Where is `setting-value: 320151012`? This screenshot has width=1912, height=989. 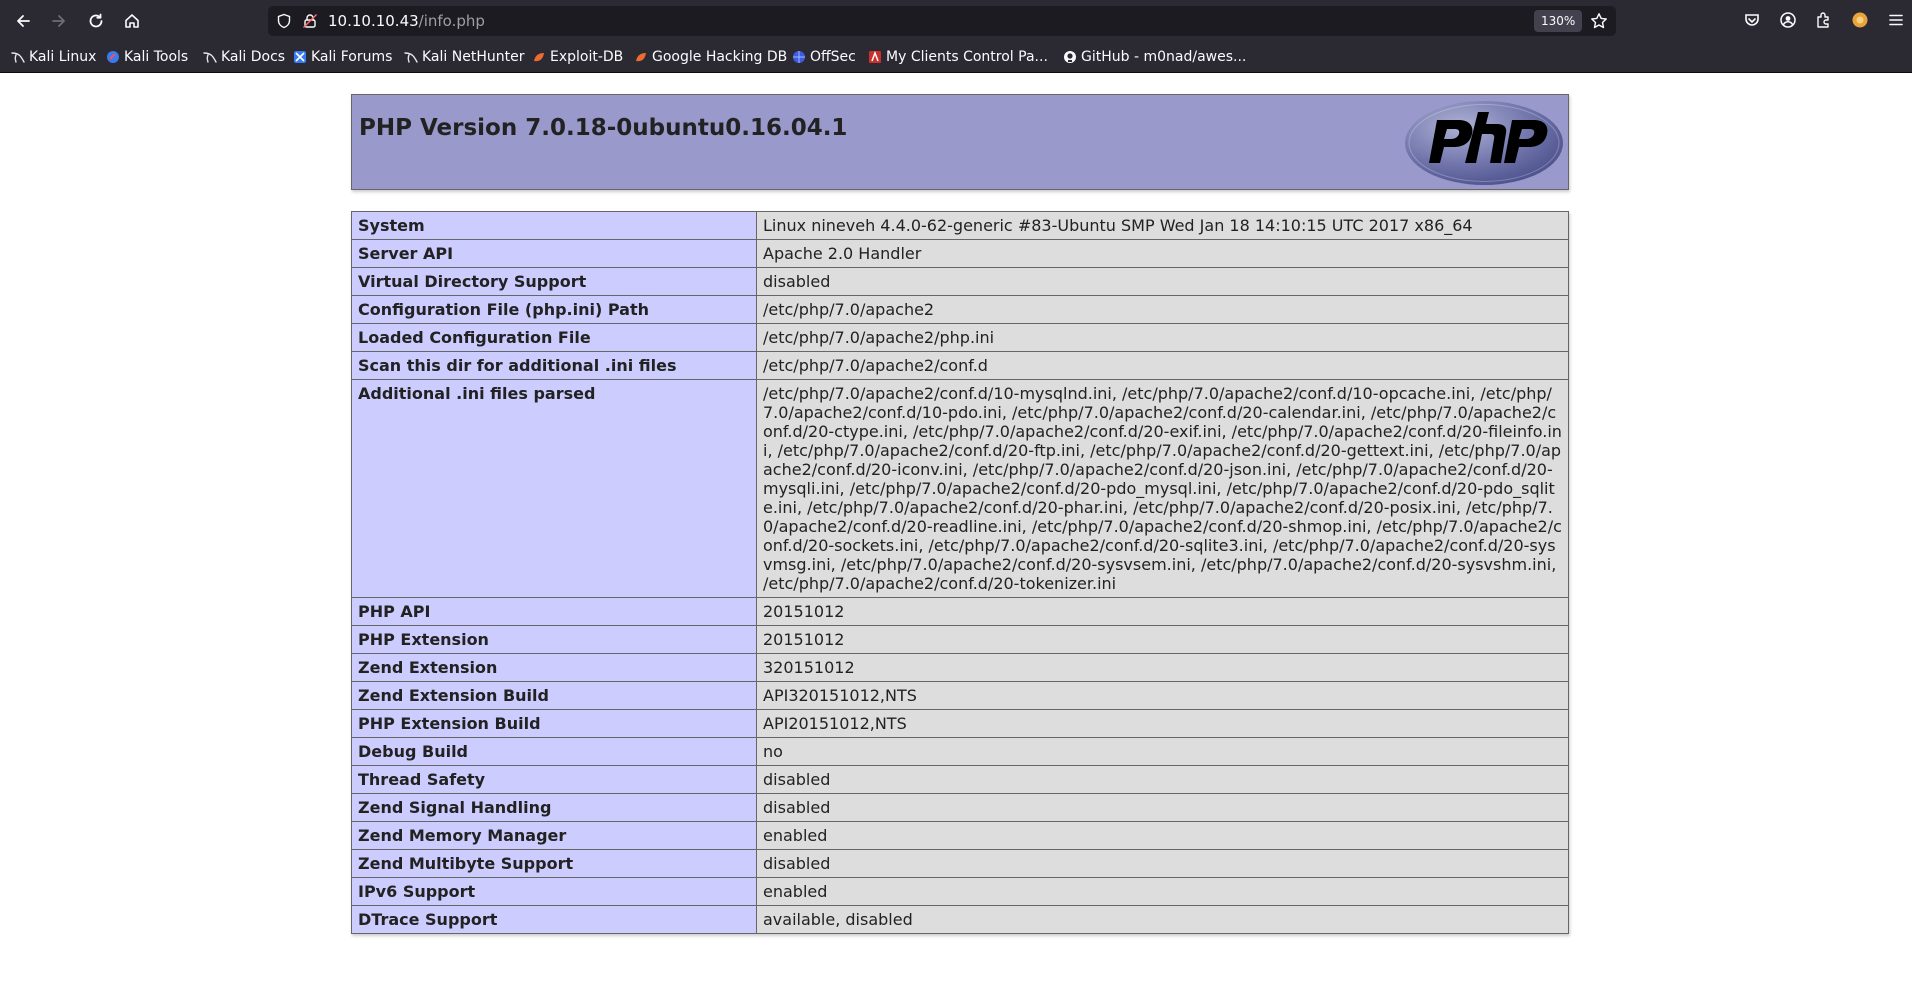 setting-value: 320151012 is located at coordinates (1162, 667).